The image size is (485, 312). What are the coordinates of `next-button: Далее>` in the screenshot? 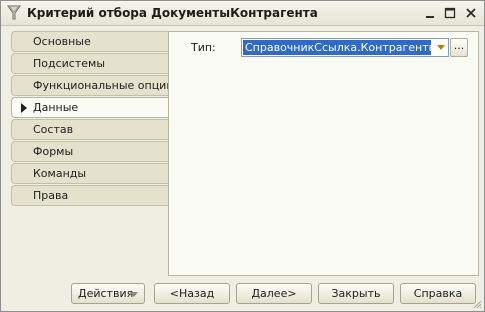 It's located at (274, 293).